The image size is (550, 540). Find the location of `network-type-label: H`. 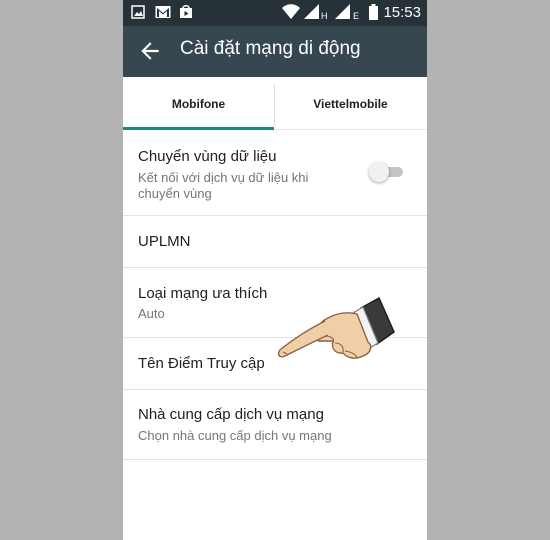

network-type-label: H is located at coordinates (324, 16).